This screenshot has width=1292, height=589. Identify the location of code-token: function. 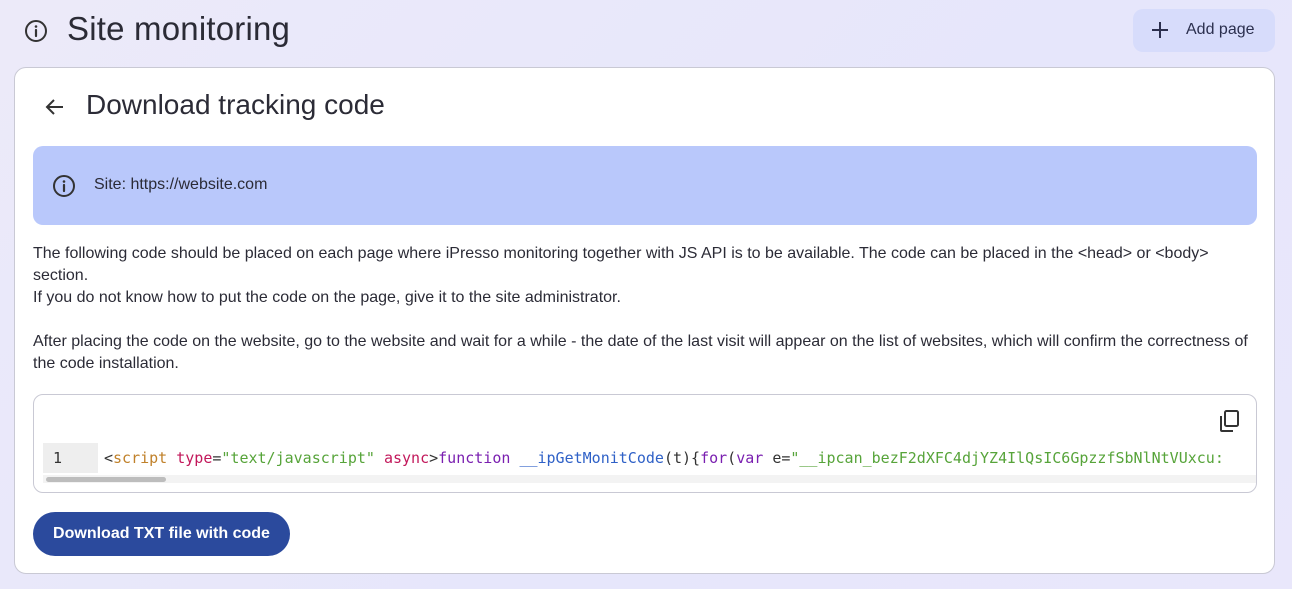
(474, 458).